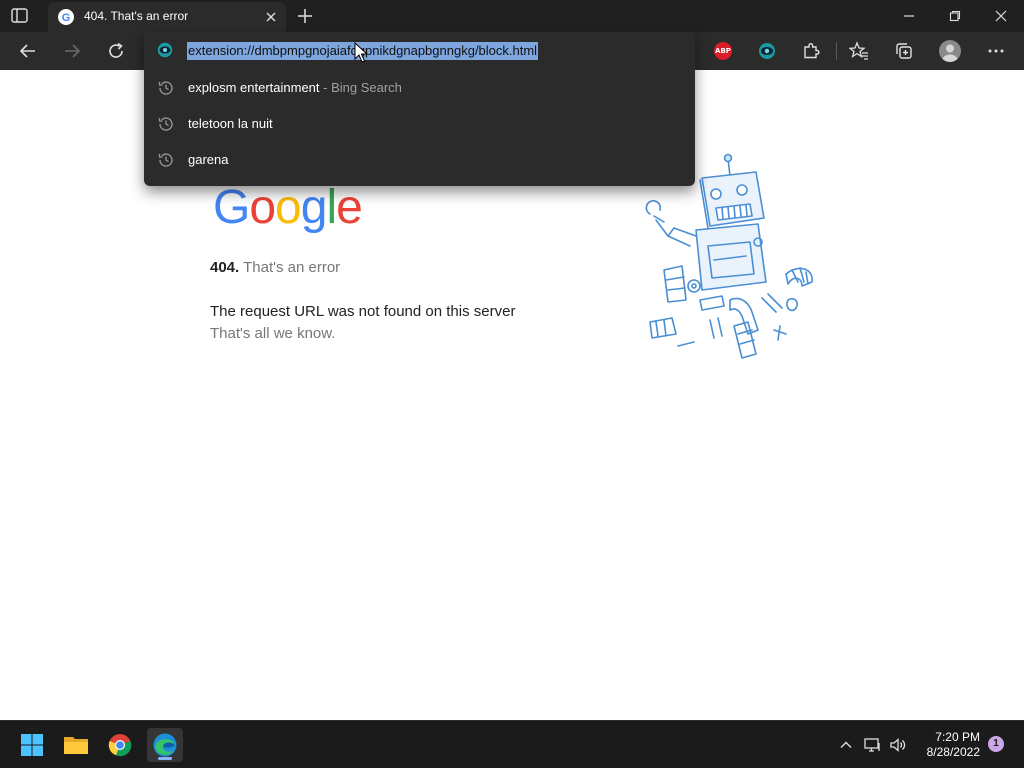 The width and height of the screenshot is (1024, 768). I want to click on error-heading: 404. That's an error, so click(275, 267).